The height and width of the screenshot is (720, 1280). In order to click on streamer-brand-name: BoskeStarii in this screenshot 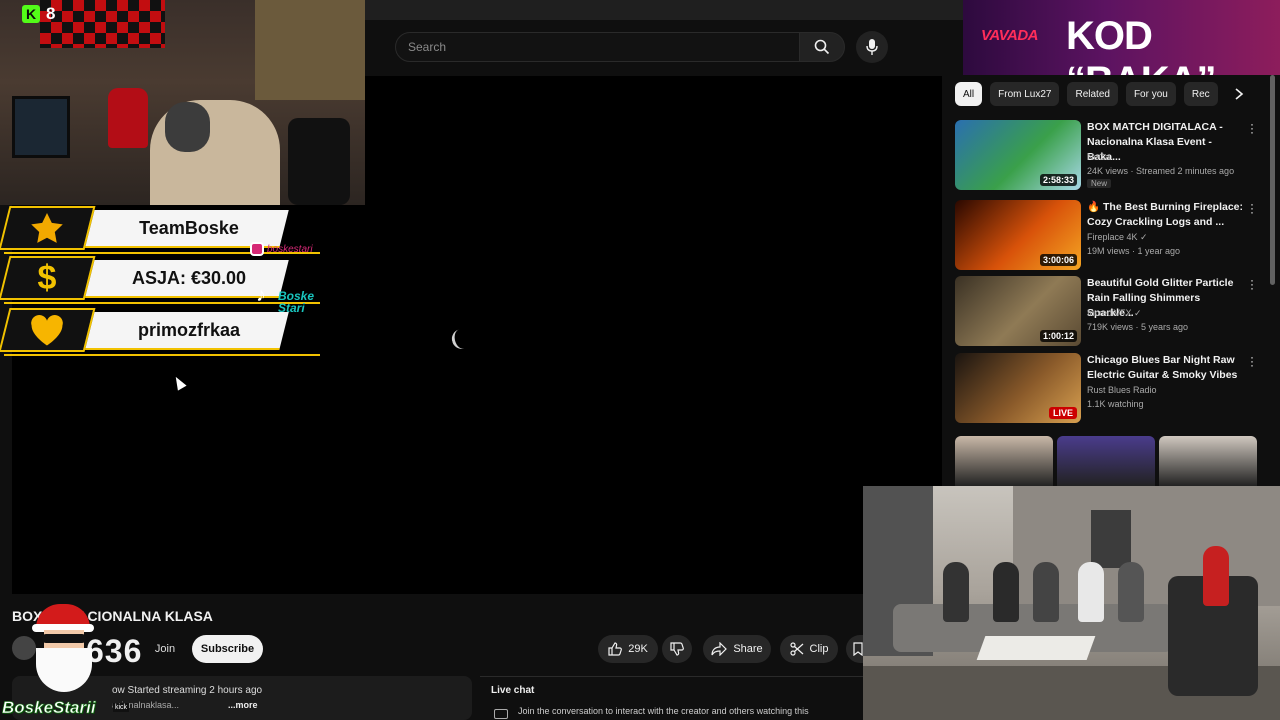, I will do `click(49, 708)`.